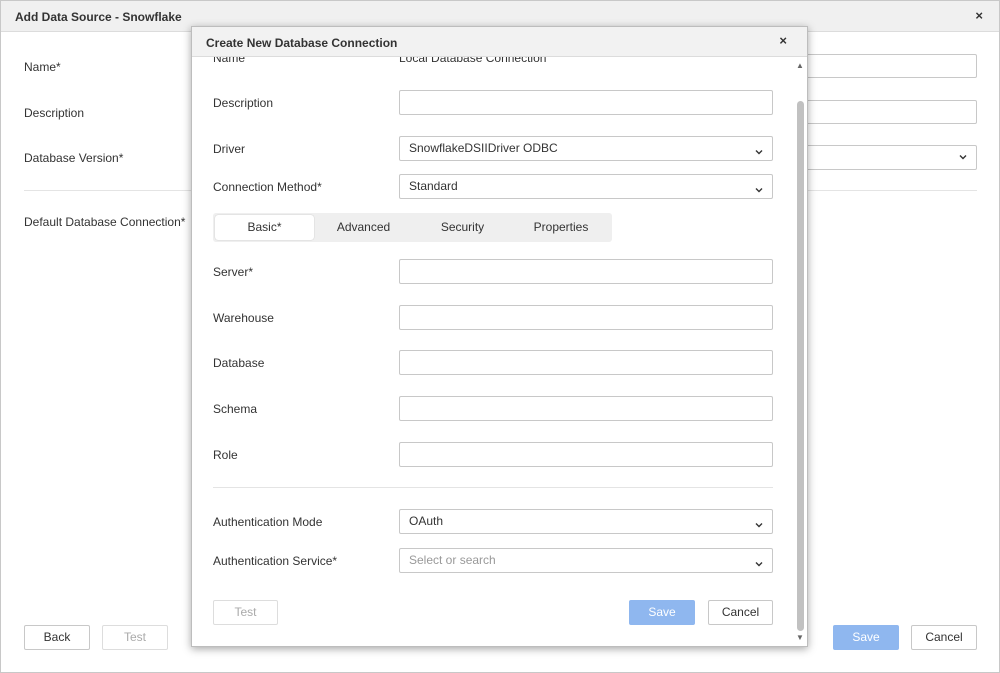 Image resolution: width=1000 pixels, height=673 pixels. Describe the element at coordinates (891, 66) in the screenshot. I see `name-input` at that location.